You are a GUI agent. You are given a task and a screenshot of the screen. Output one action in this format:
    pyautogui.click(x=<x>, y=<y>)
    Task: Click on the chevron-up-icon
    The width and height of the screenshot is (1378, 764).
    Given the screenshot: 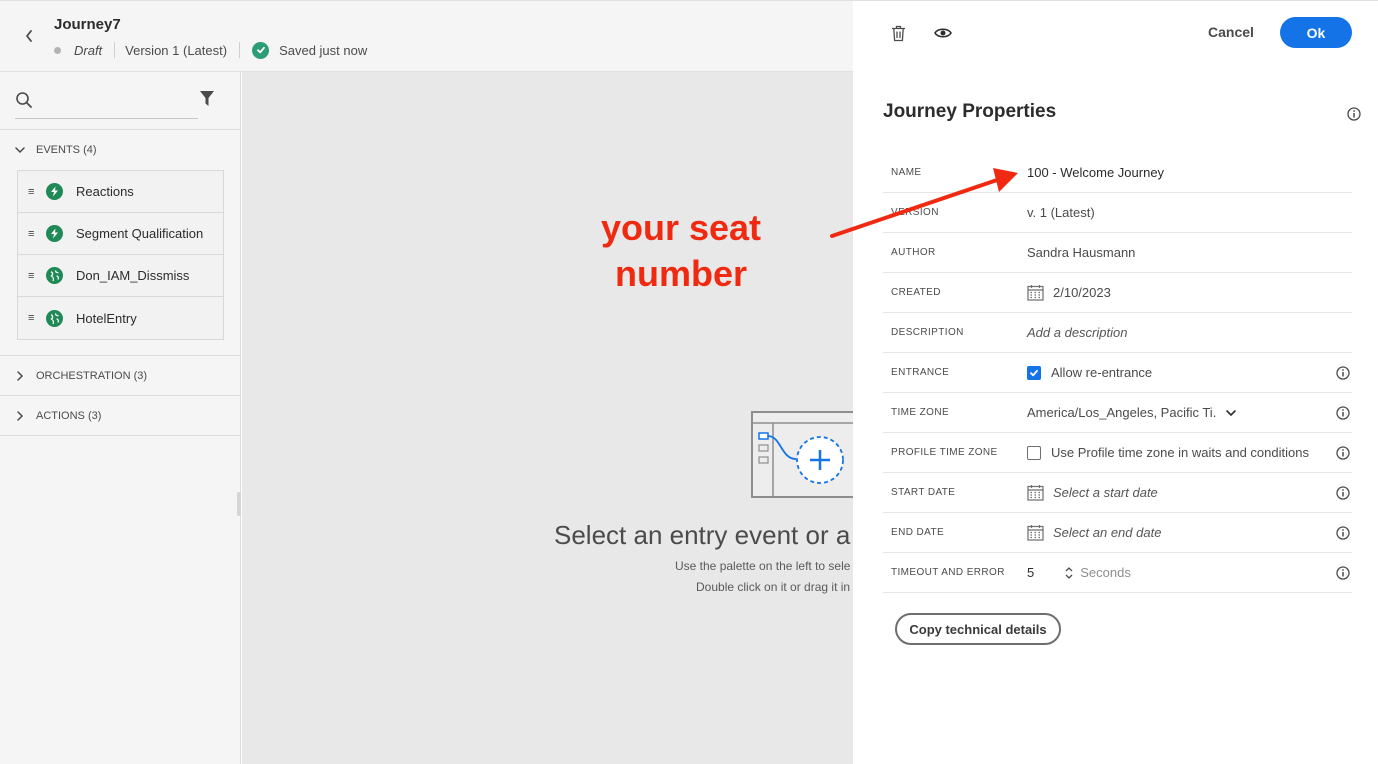 What is the action you would take?
    pyautogui.click(x=1069, y=569)
    